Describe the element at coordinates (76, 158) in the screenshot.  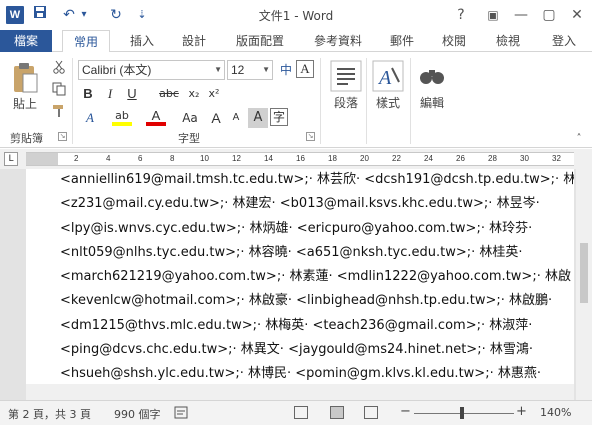
I see `ruler-number: 2` at that location.